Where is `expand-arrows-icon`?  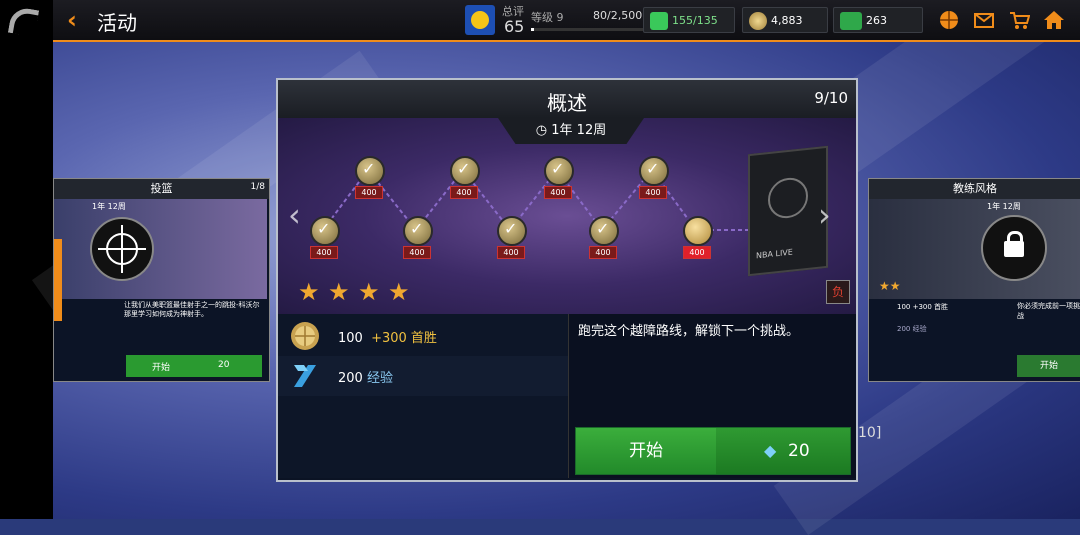
expand-arrows-icon is located at coordinates (788, 198).